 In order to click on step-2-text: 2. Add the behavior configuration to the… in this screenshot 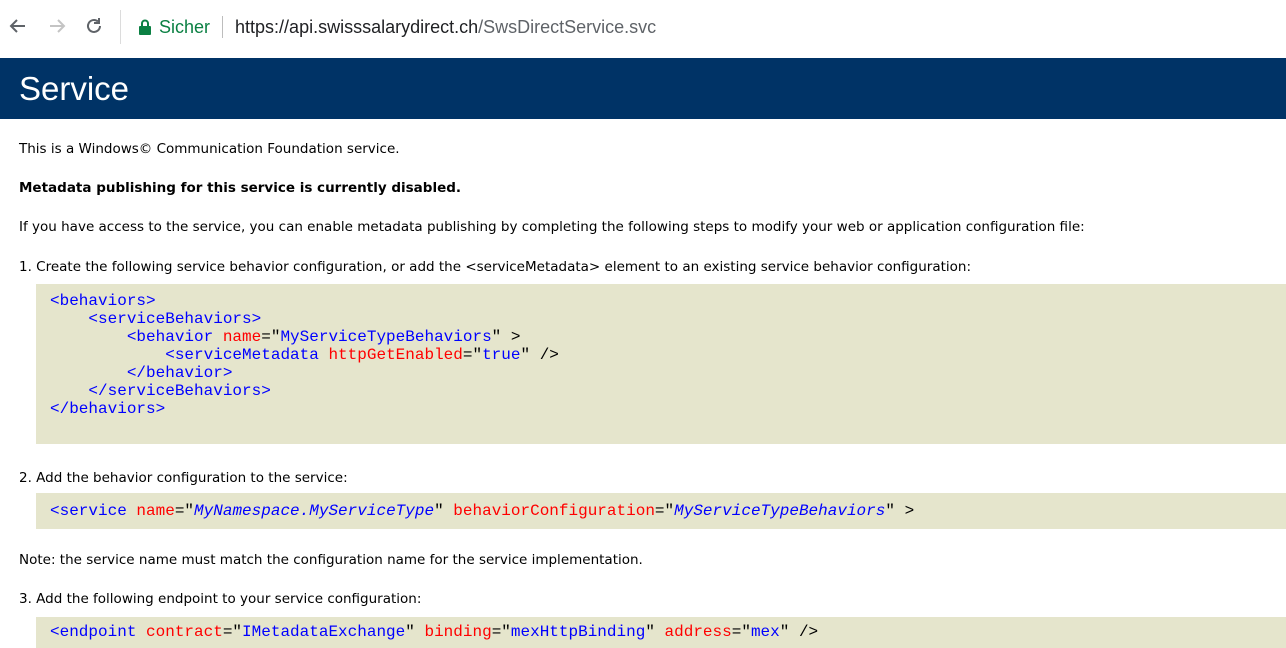, I will do `click(183, 478)`.